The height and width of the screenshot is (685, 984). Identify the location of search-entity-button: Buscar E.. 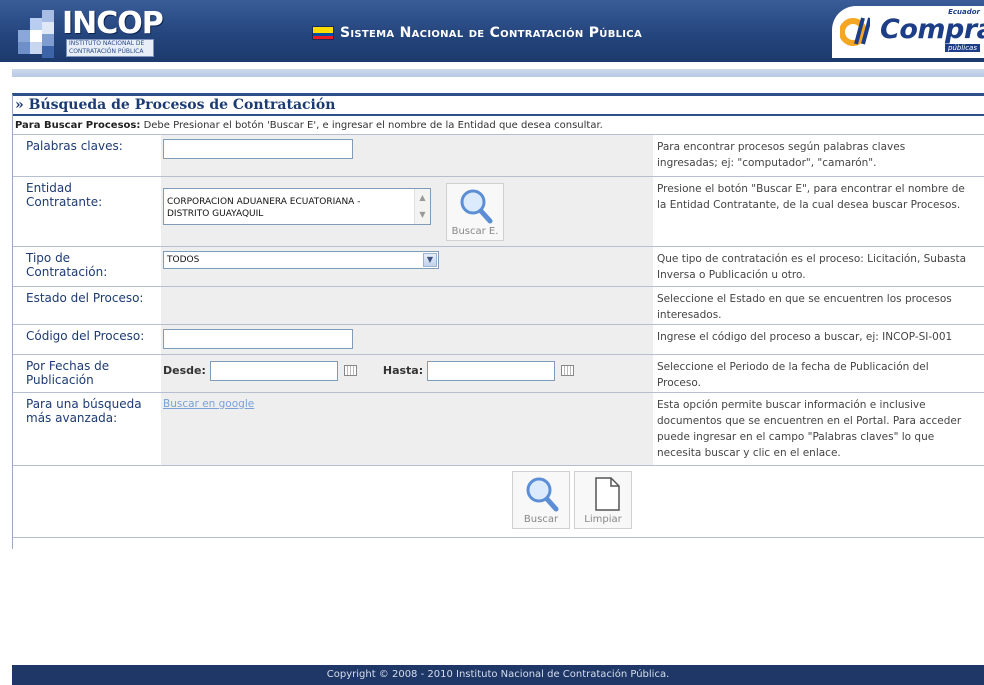
(475, 211).